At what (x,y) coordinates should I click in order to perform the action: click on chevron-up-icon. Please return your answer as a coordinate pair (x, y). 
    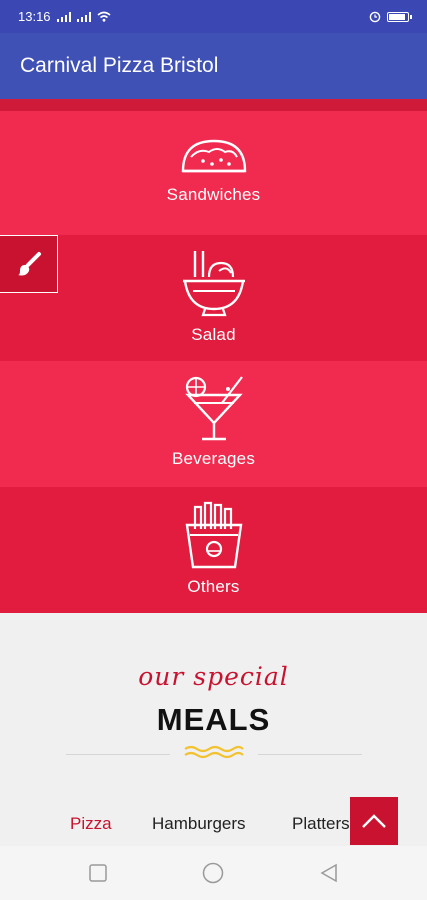
    Looking at the image, I should click on (374, 821).